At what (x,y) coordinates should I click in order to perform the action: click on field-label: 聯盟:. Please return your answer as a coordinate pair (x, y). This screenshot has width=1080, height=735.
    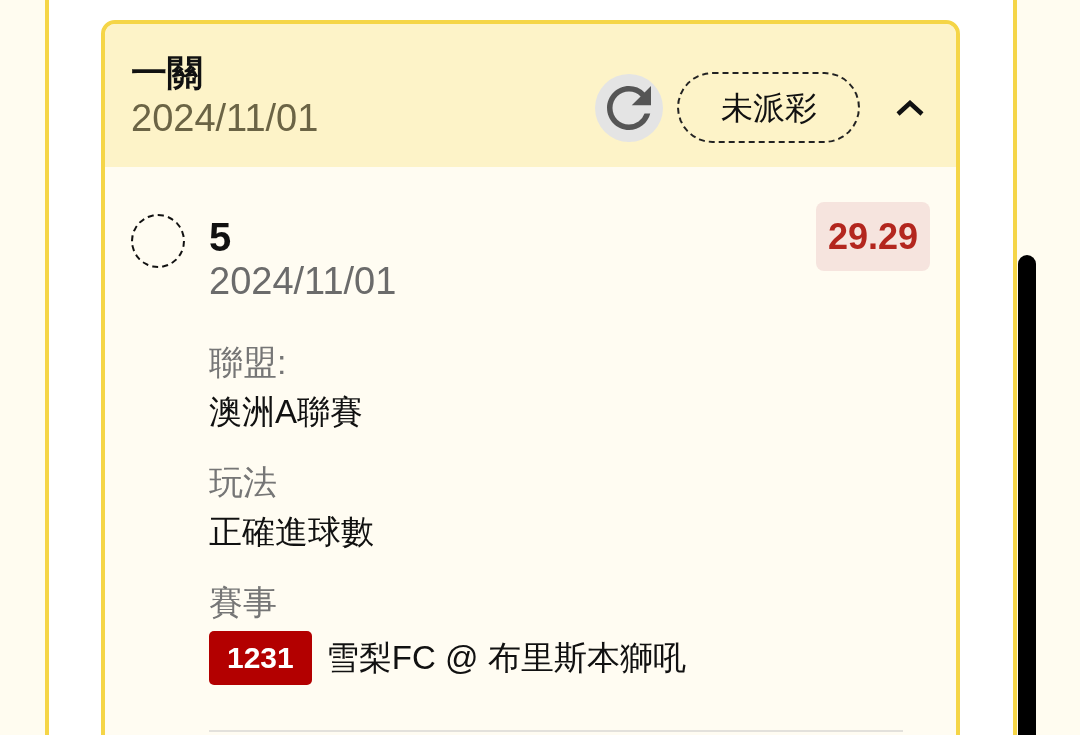
    Looking at the image, I should click on (248, 362).